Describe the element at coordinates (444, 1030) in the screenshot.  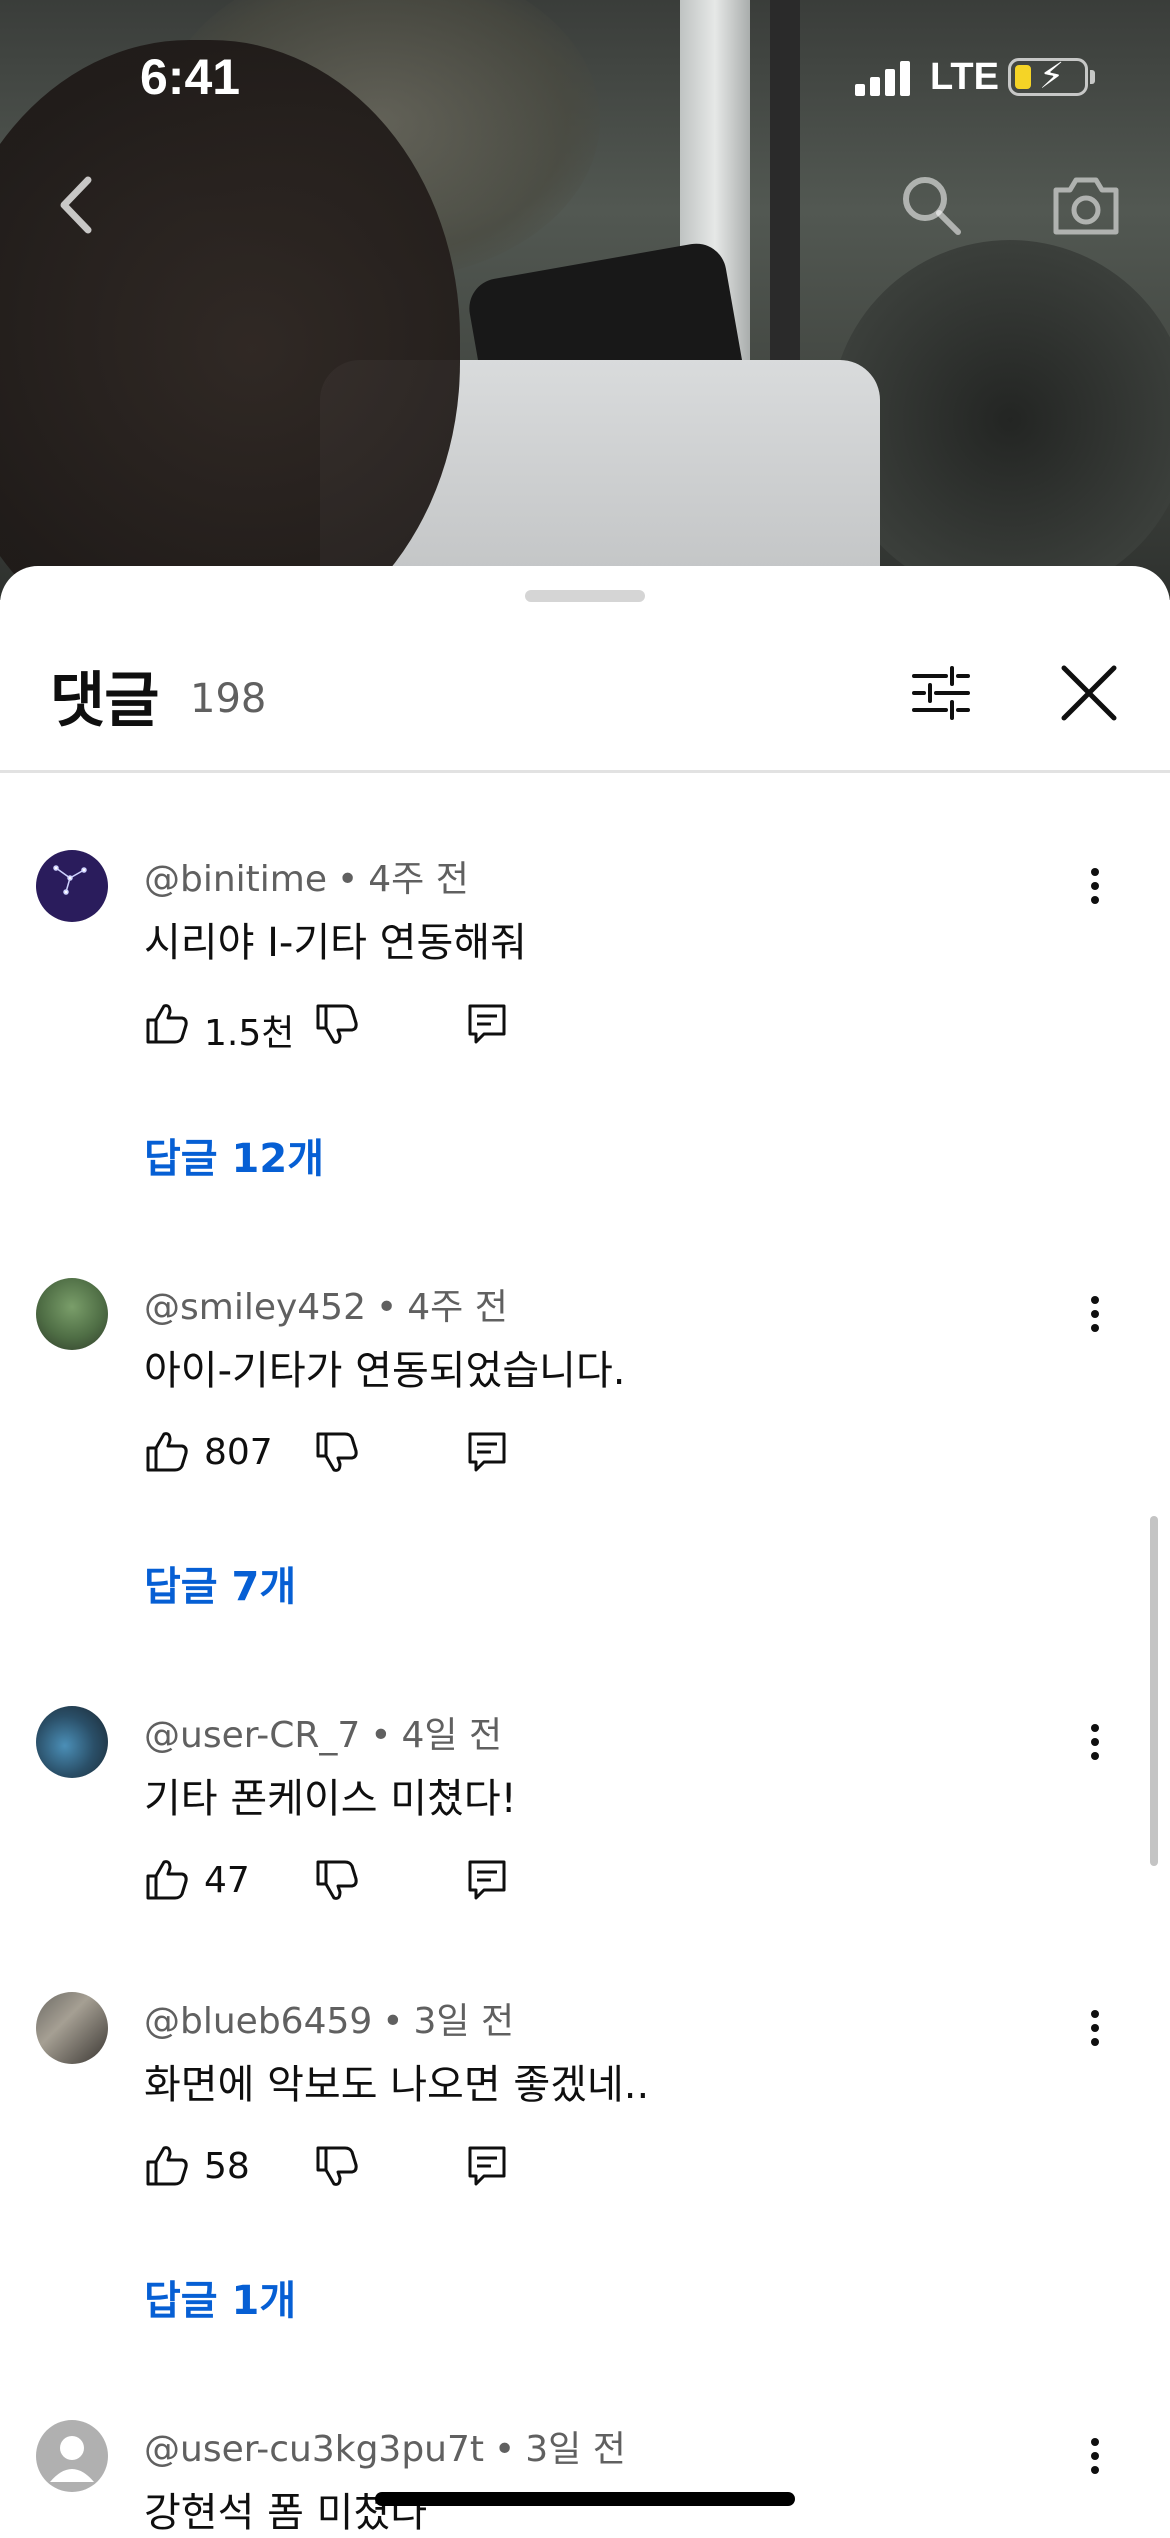
I see `comment-actions: 1.5천` at that location.